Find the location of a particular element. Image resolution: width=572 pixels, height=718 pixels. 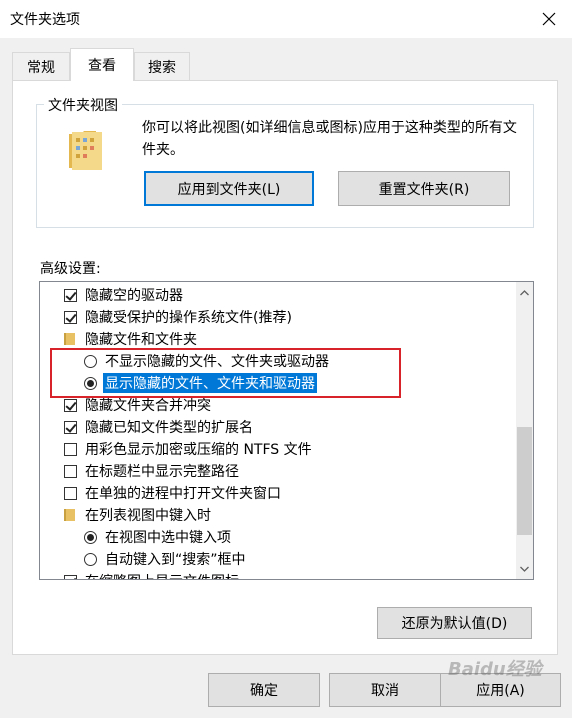

setting-hide-empty-drives: 隐藏空的驱动器 is located at coordinates (286, 295).